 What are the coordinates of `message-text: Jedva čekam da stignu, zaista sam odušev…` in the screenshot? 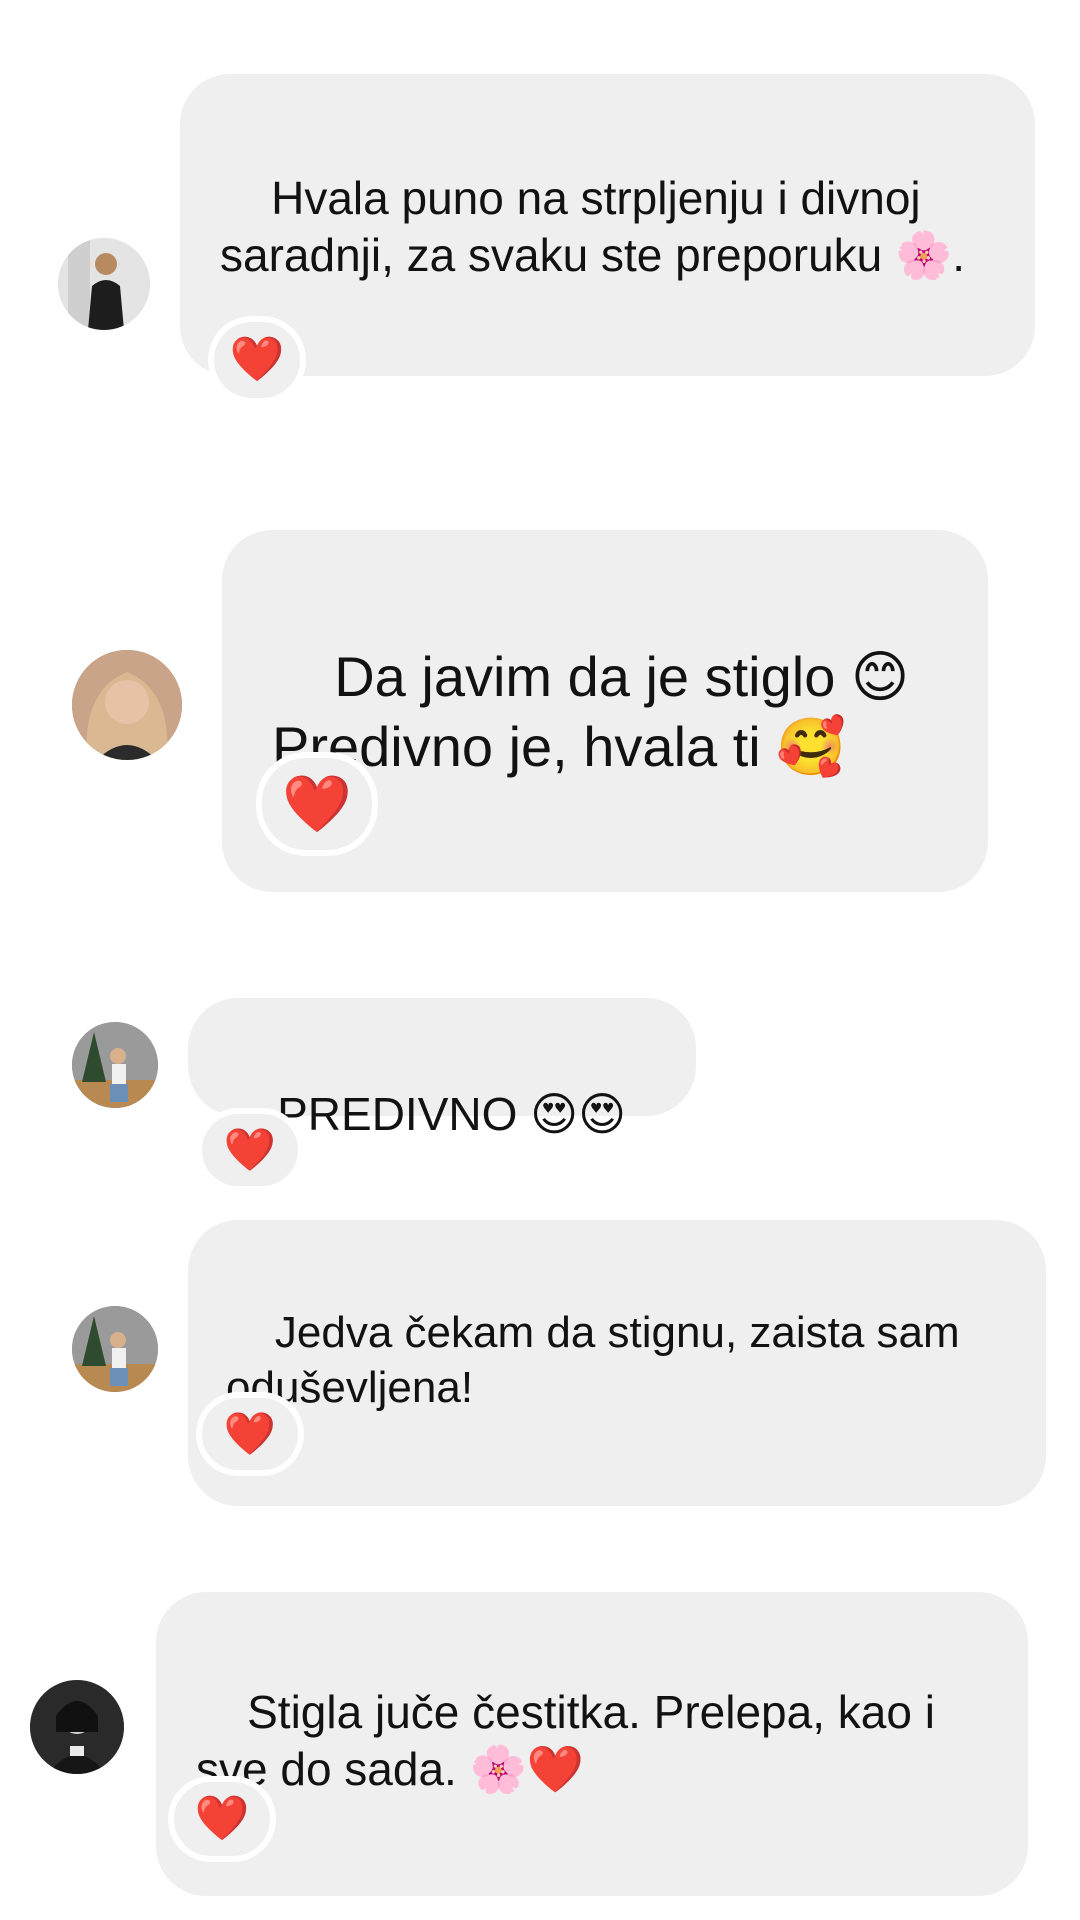 It's located at (599, 1360).